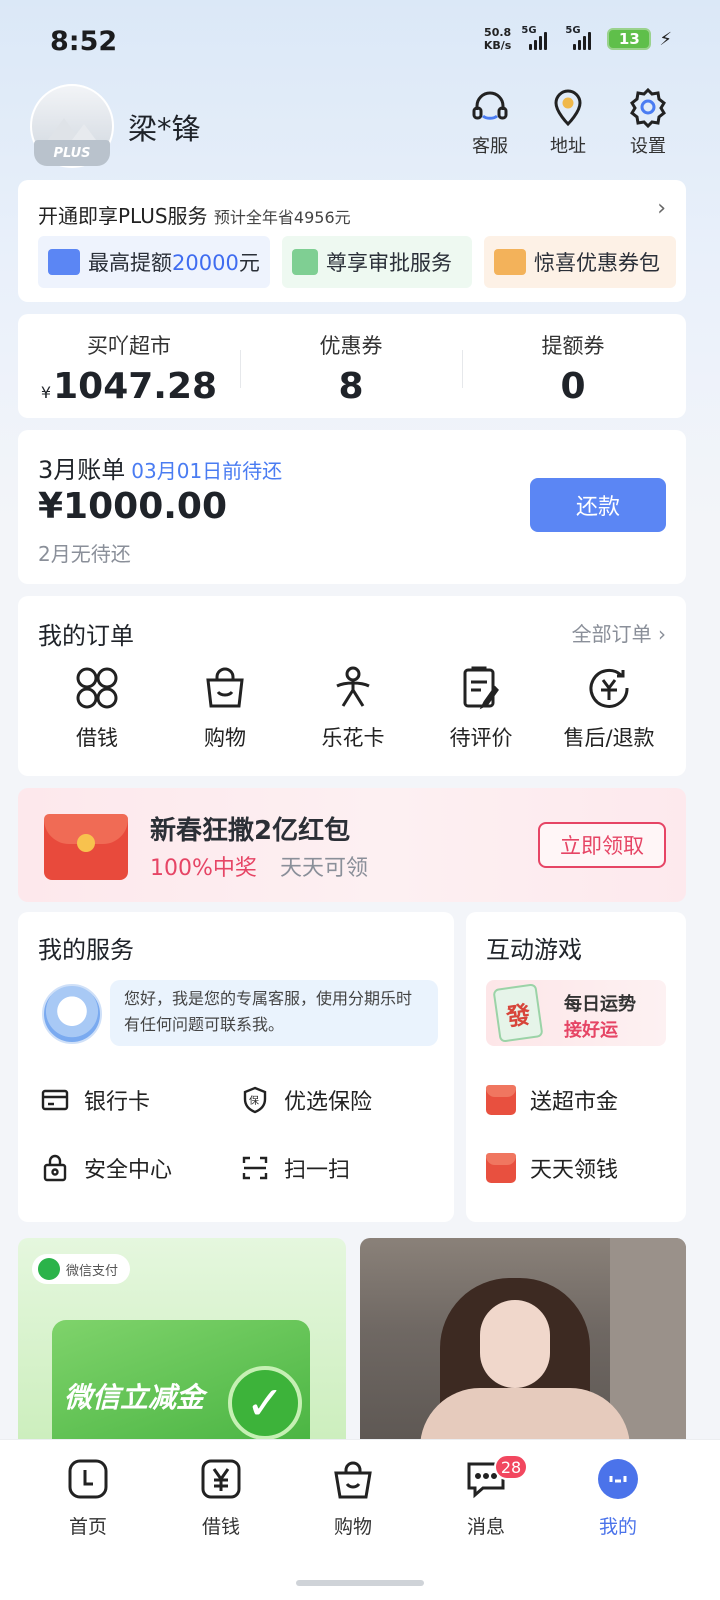 This screenshot has height=1600, width=720. I want to click on check-icon: ✓, so click(265, 1403).